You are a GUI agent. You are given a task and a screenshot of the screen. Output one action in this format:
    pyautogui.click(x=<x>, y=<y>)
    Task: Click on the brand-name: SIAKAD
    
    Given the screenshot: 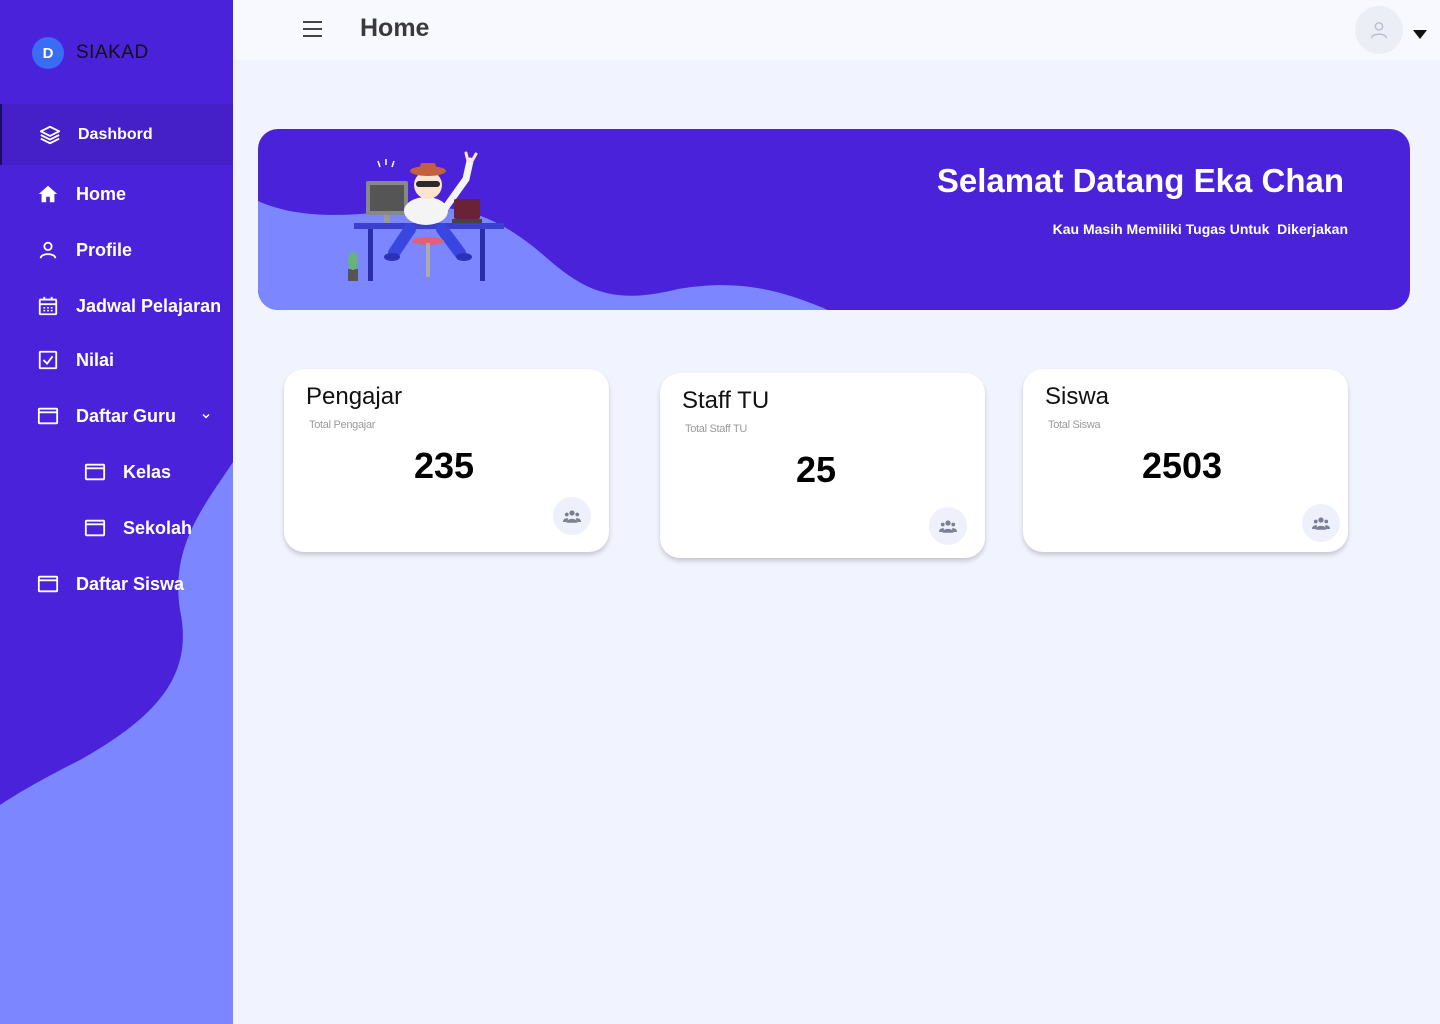 What is the action you would take?
    pyautogui.click(x=112, y=52)
    